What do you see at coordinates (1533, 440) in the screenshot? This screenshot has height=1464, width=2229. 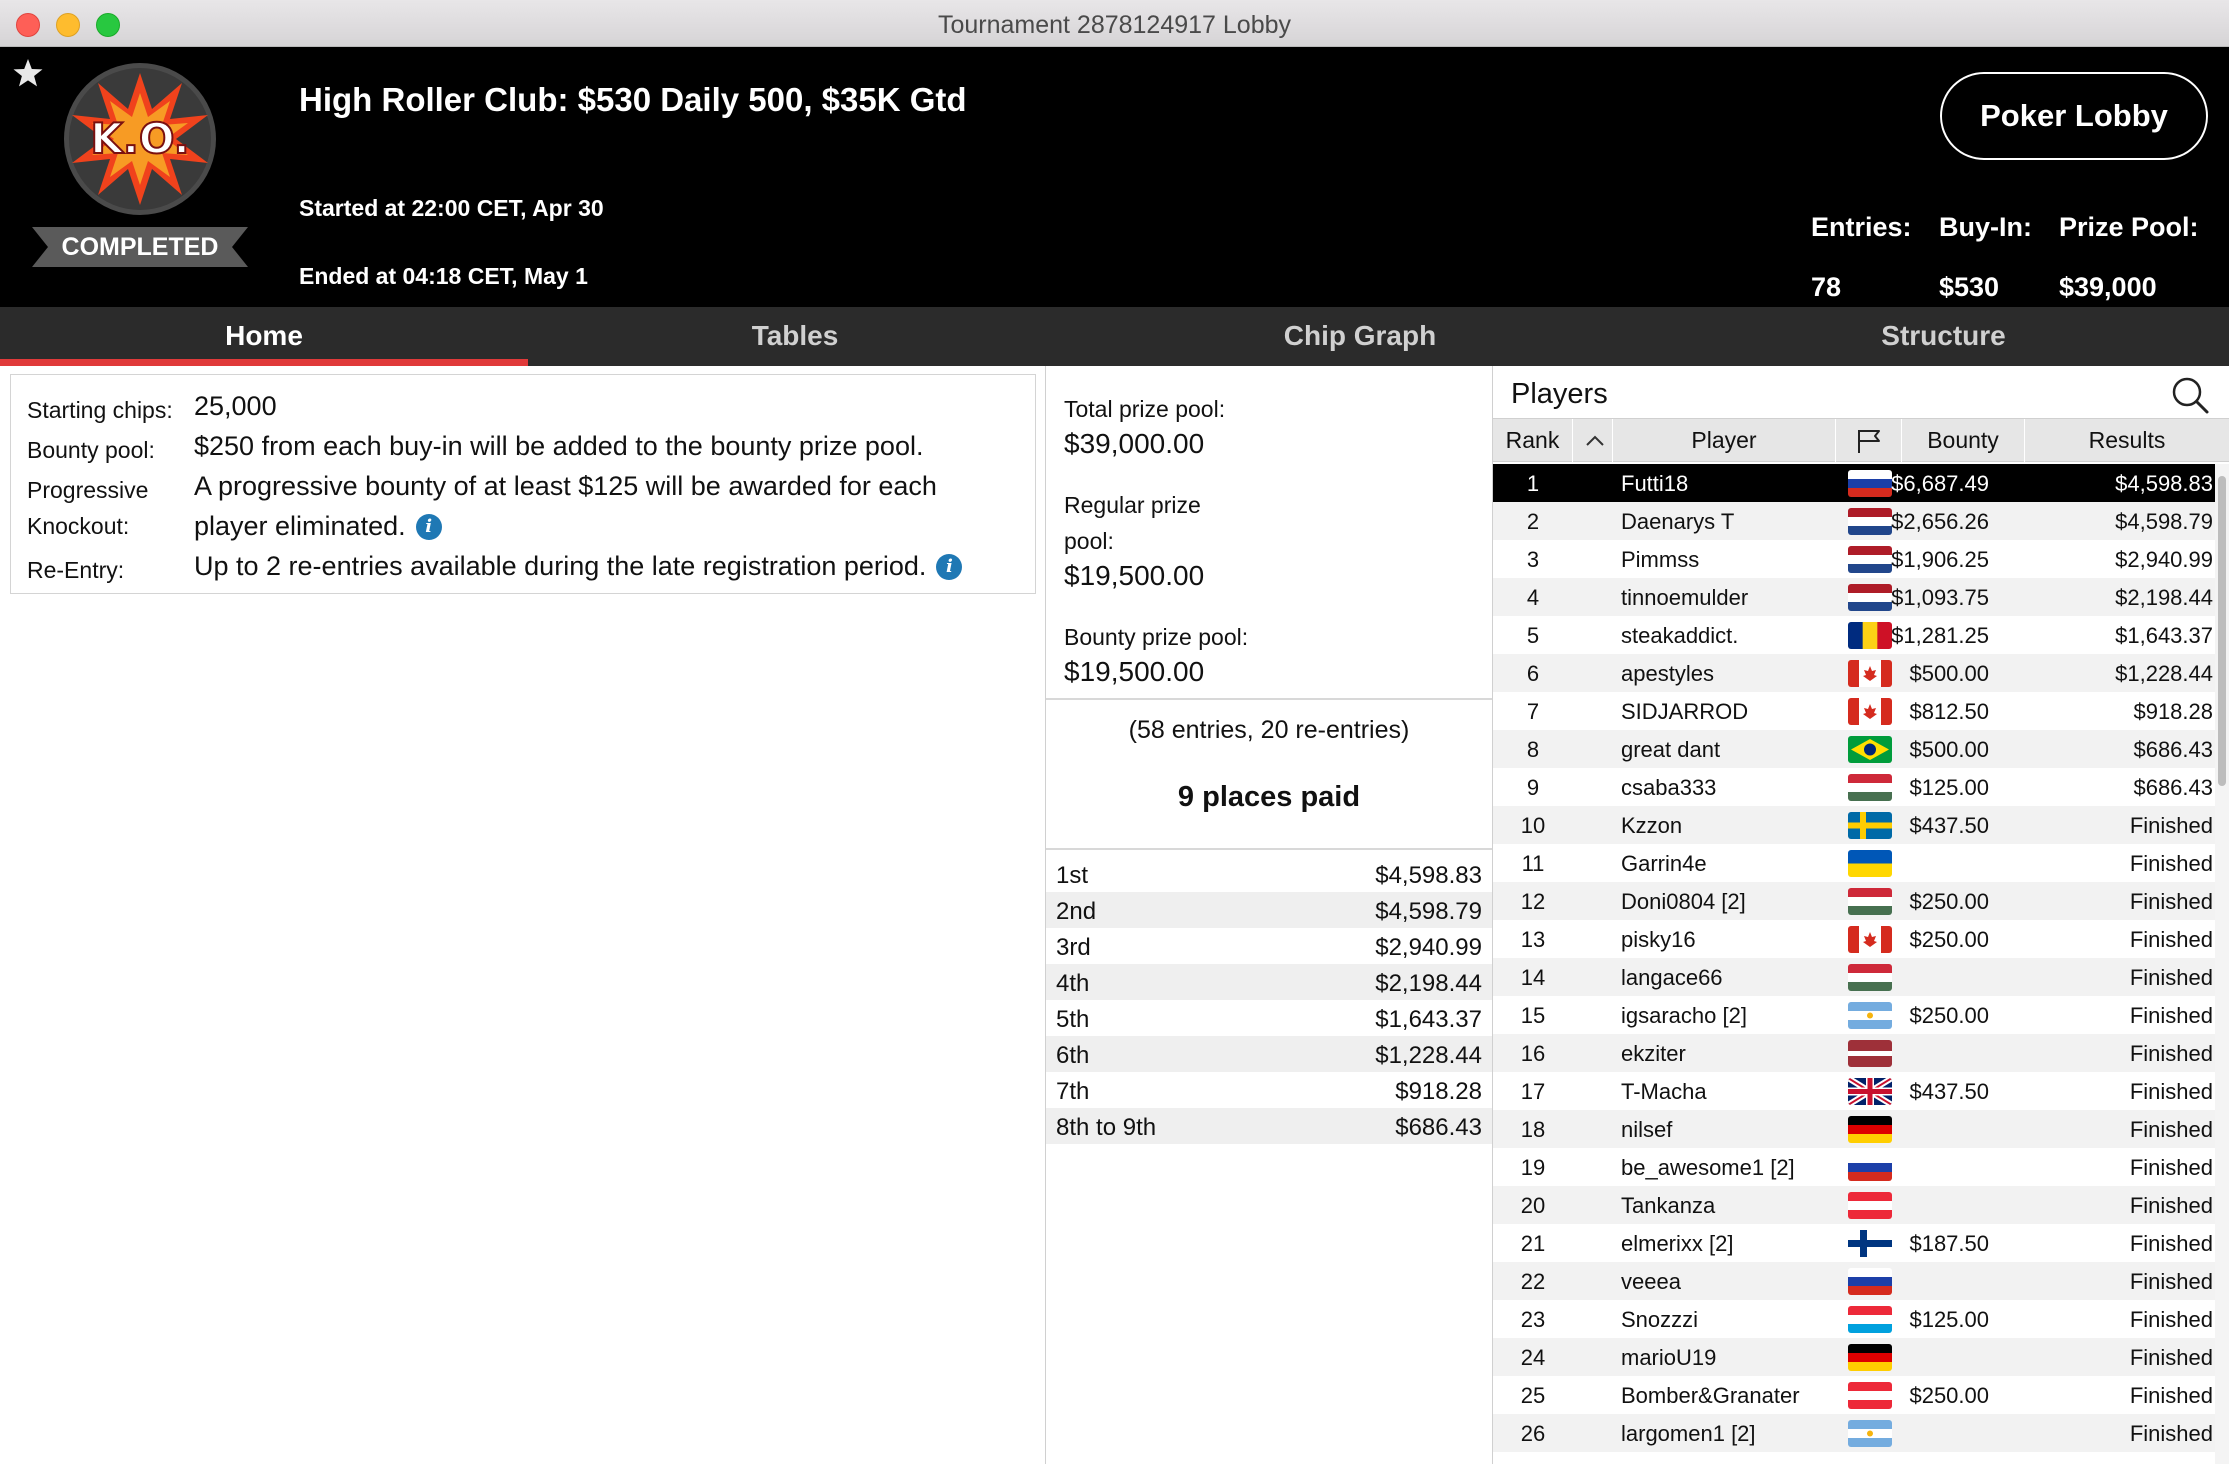 I see `column-header-rank: Rank` at bounding box center [1533, 440].